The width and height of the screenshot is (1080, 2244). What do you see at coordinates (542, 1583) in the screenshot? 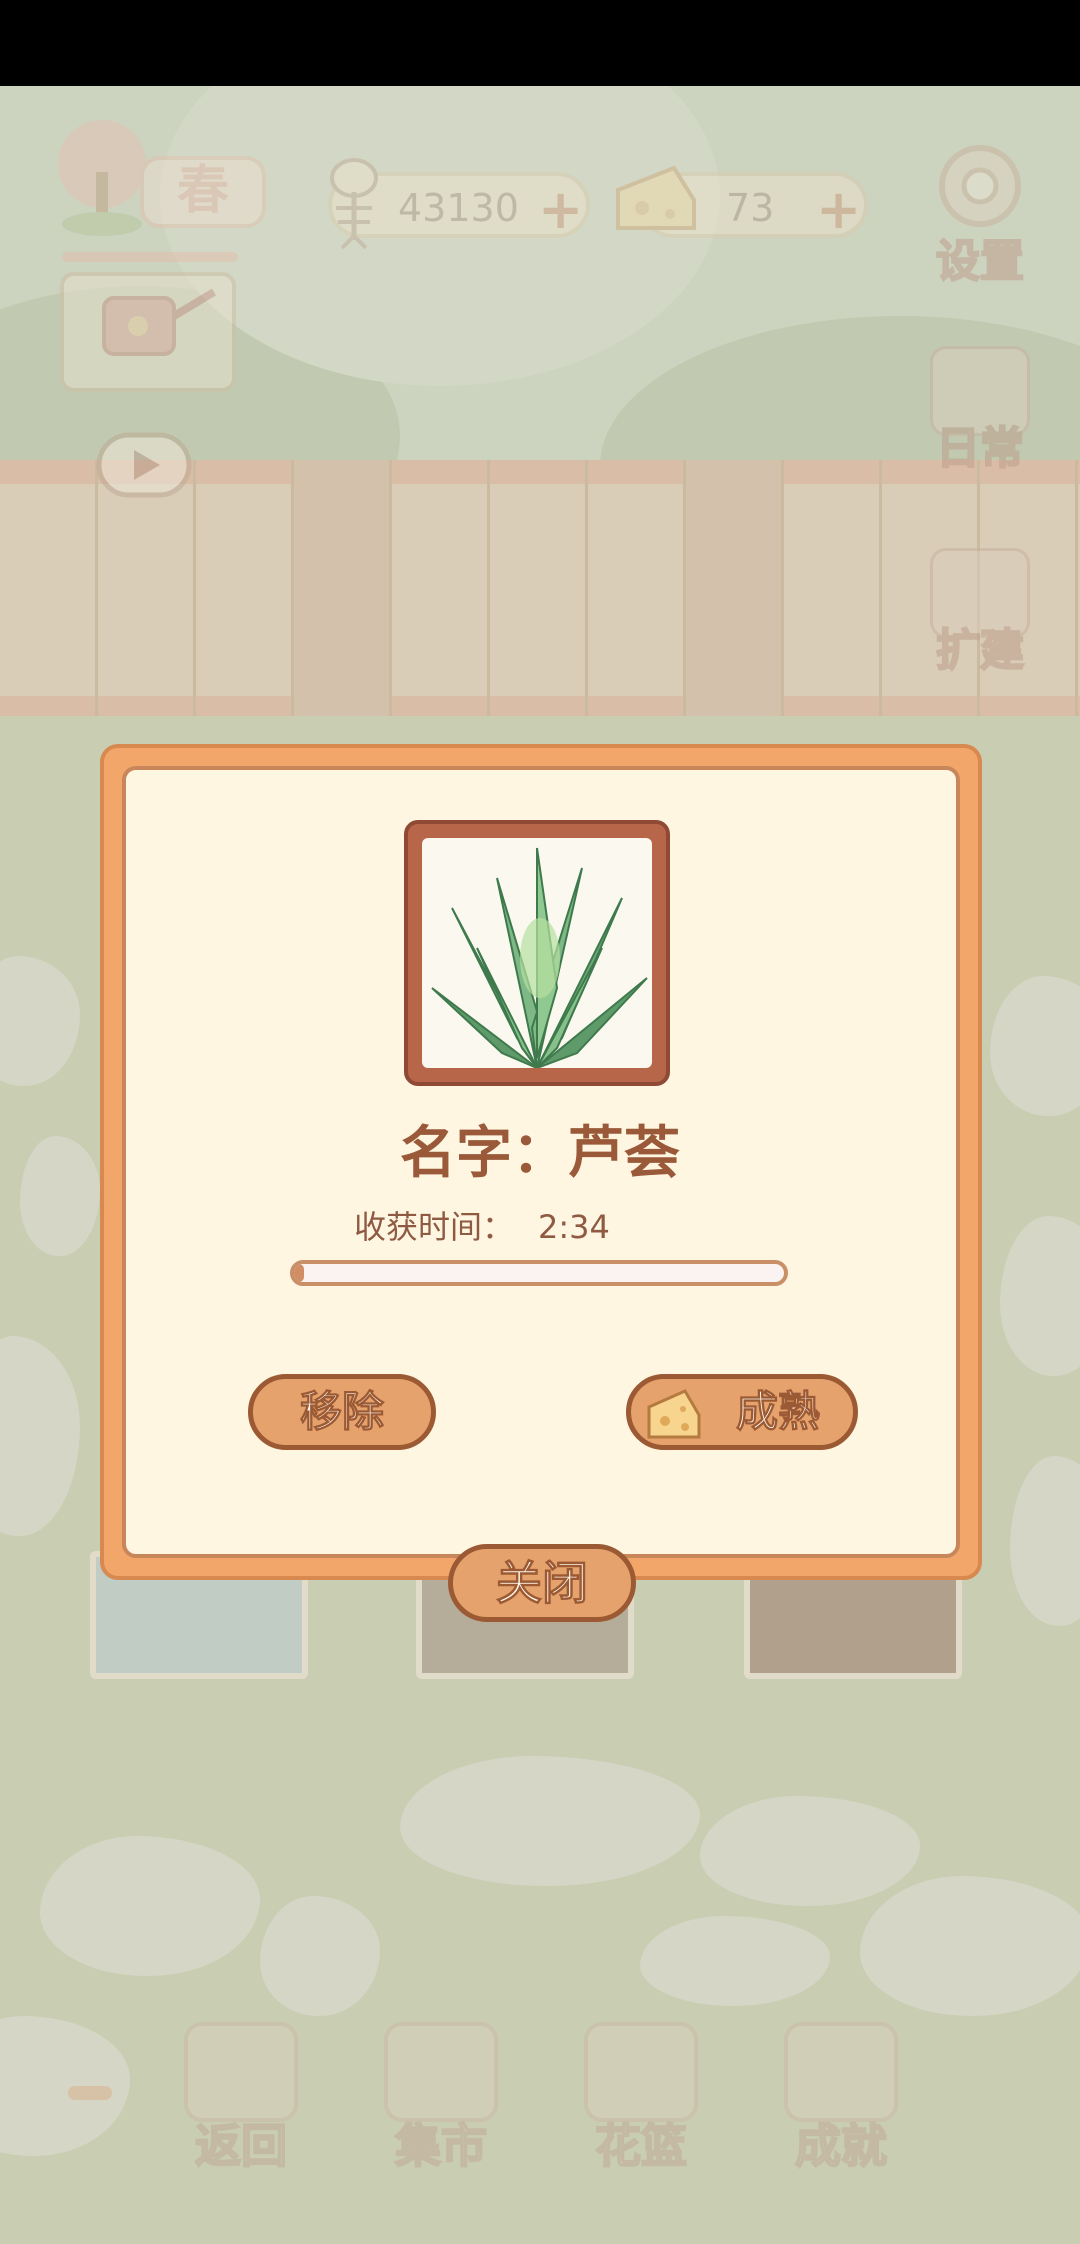
I see `close-button: 关闭` at bounding box center [542, 1583].